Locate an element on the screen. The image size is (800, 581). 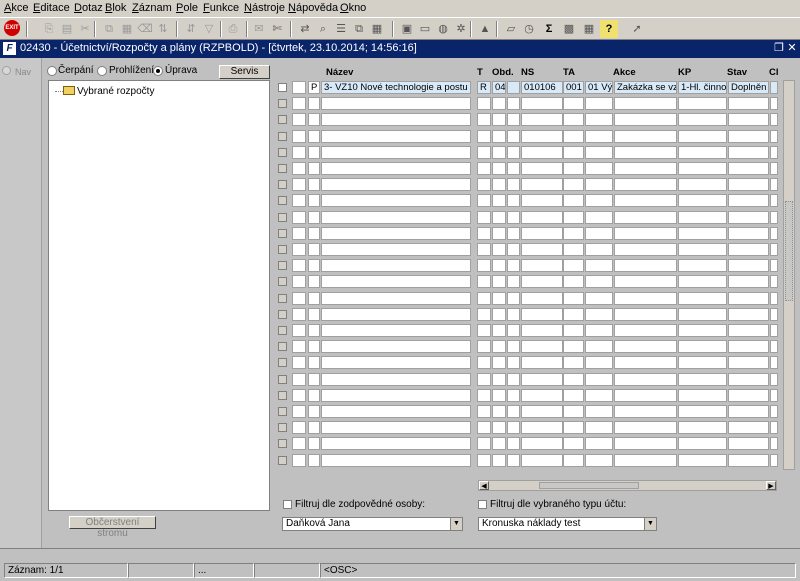
grid-vertical-scrollbar is located at coordinates (789, 275).